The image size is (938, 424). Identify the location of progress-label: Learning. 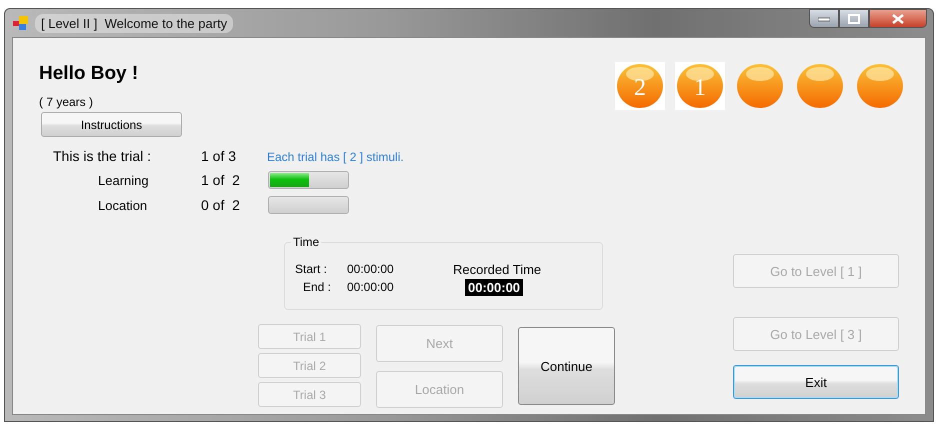
(124, 180).